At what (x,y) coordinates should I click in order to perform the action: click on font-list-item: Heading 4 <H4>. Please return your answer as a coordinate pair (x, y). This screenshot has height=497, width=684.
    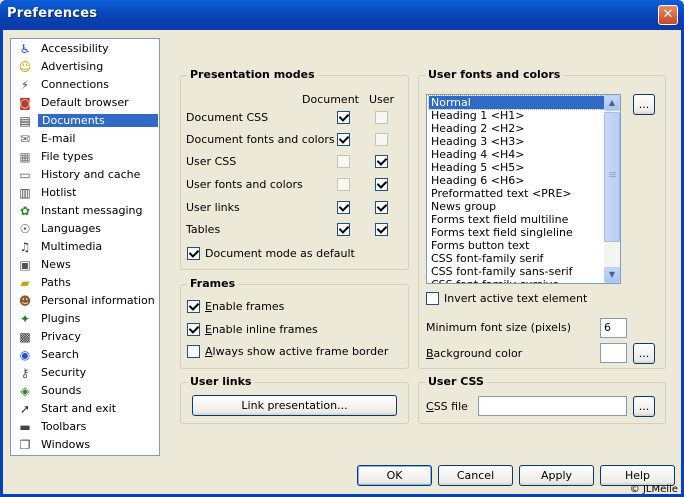
    Looking at the image, I should click on (517, 154).